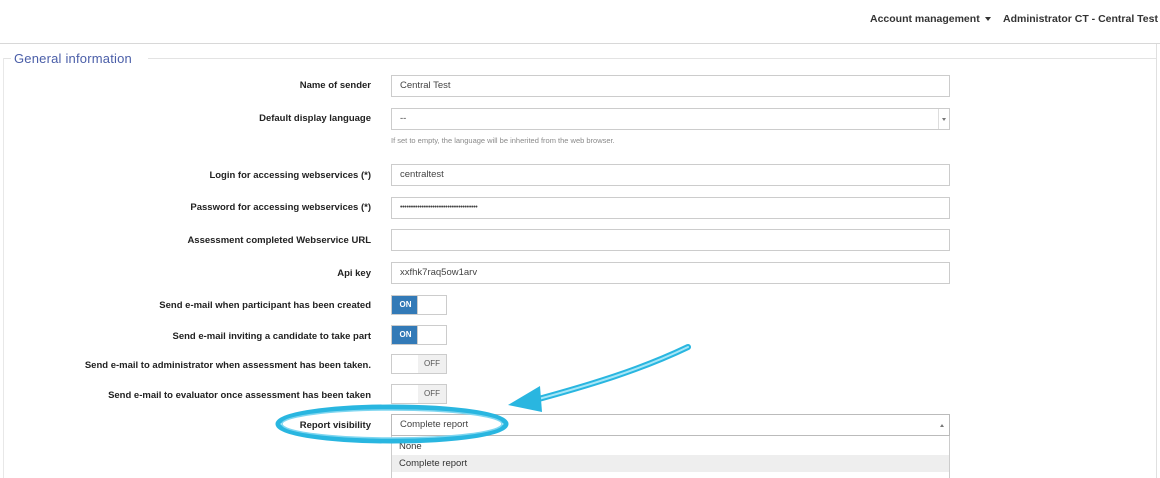 This screenshot has width=1160, height=478. I want to click on mail-participant-created-toggle: ON, so click(419, 305).